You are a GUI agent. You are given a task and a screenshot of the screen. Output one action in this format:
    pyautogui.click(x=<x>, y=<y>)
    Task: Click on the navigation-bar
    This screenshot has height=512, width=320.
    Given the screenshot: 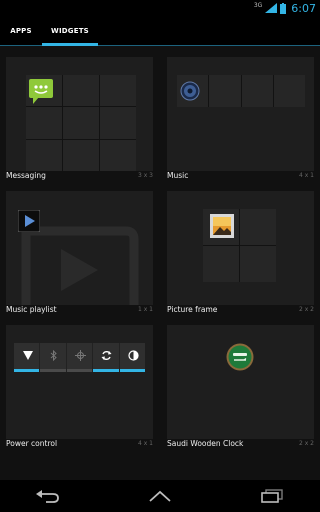 What is the action you would take?
    pyautogui.click(x=160, y=496)
    